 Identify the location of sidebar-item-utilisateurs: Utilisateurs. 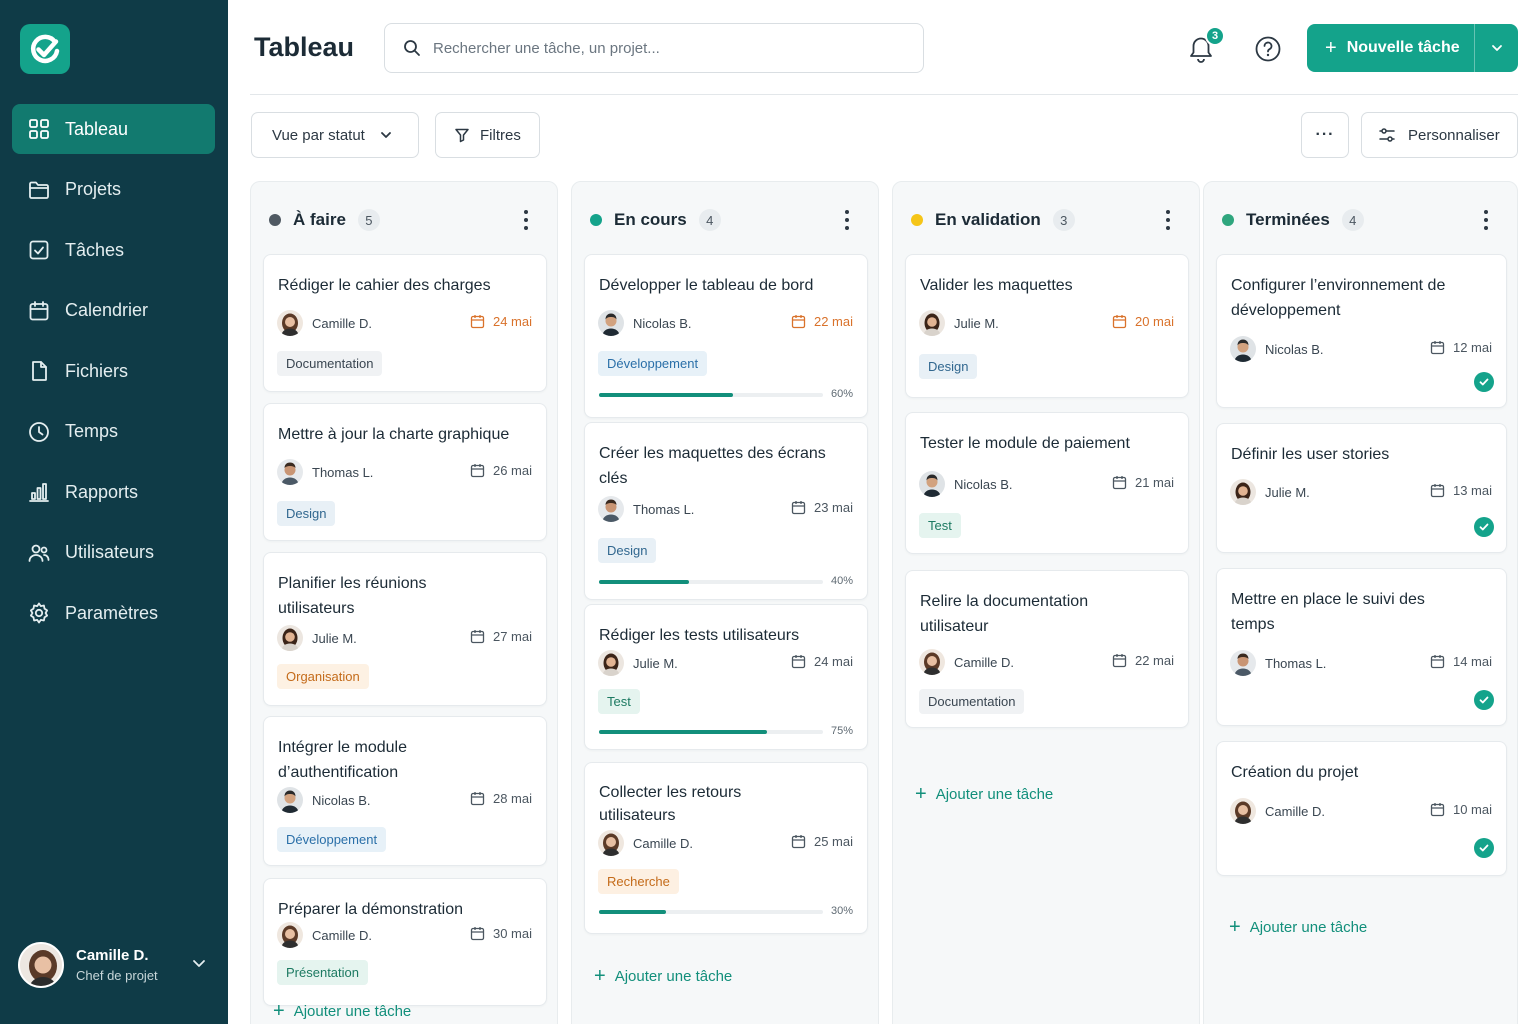
(113, 553).